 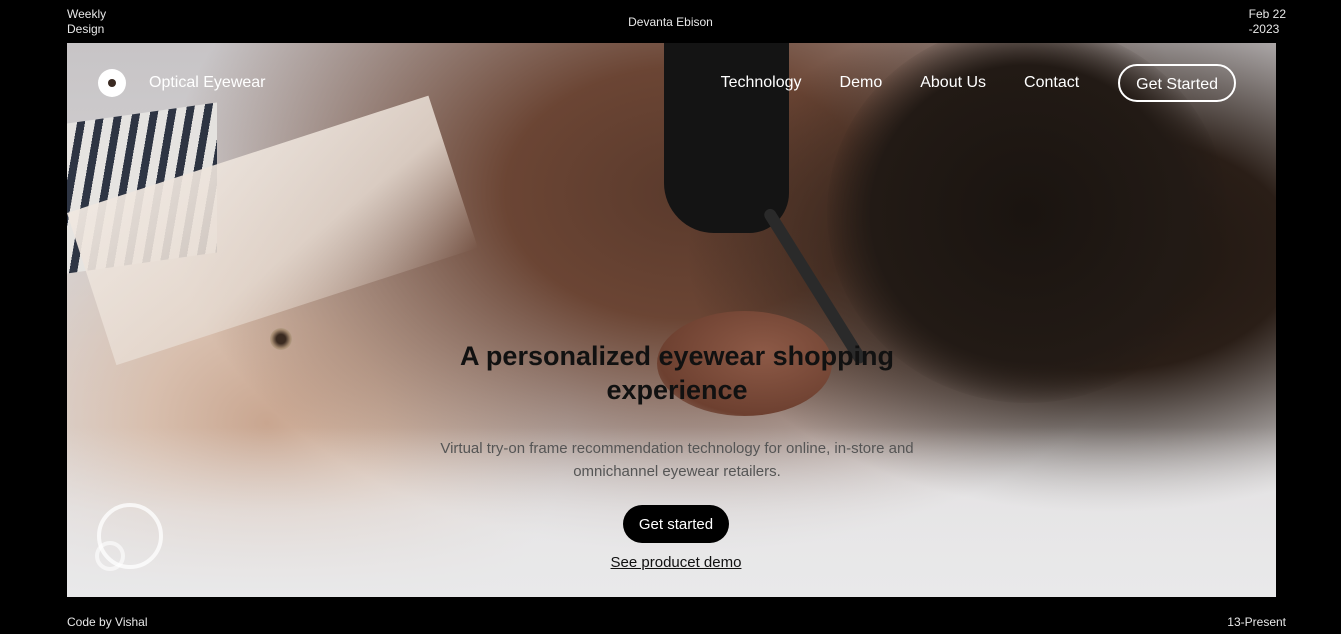 I want to click on nav-link-technology: Technology, so click(x=761, y=83).